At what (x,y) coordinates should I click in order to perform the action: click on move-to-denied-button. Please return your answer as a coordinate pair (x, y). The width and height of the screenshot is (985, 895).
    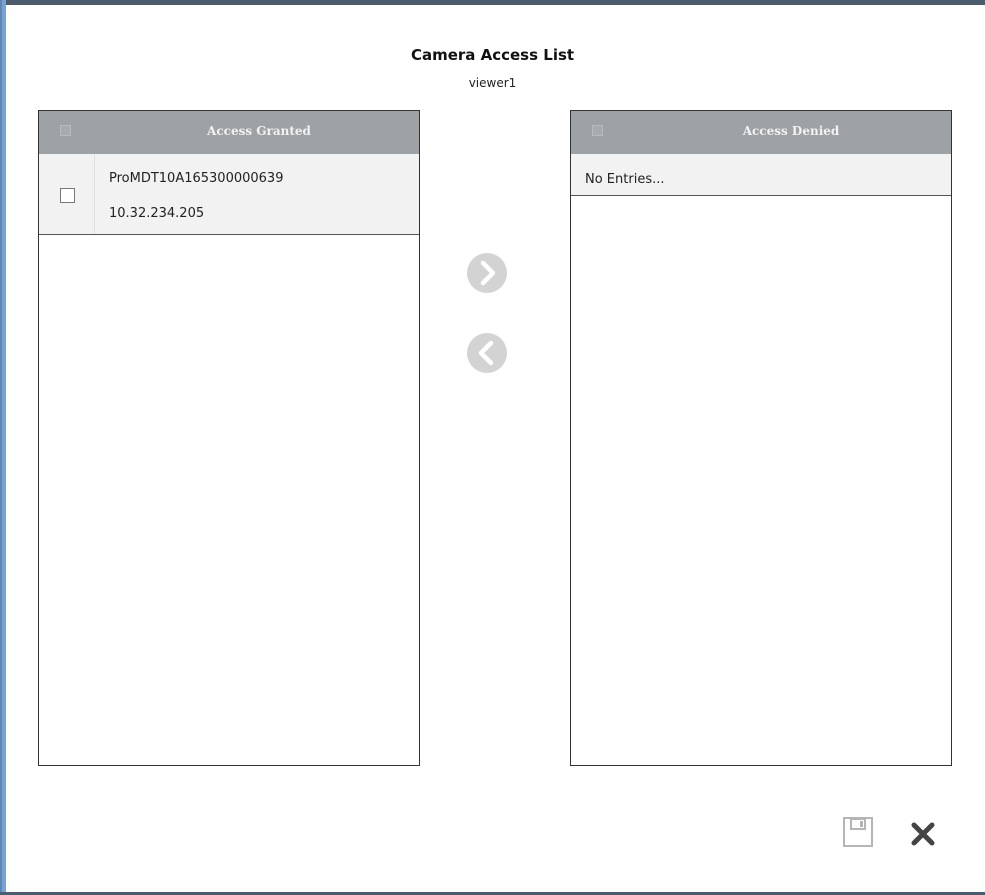
    Looking at the image, I should click on (487, 273).